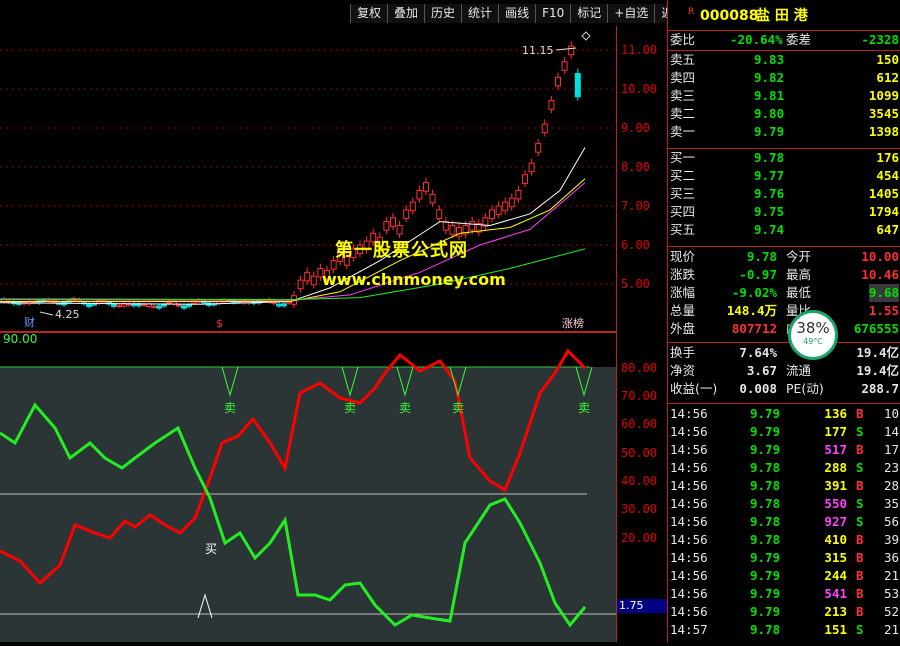 This screenshot has width=900, height=646. I want to click on stat-value: 9.68, so click(883, 293).